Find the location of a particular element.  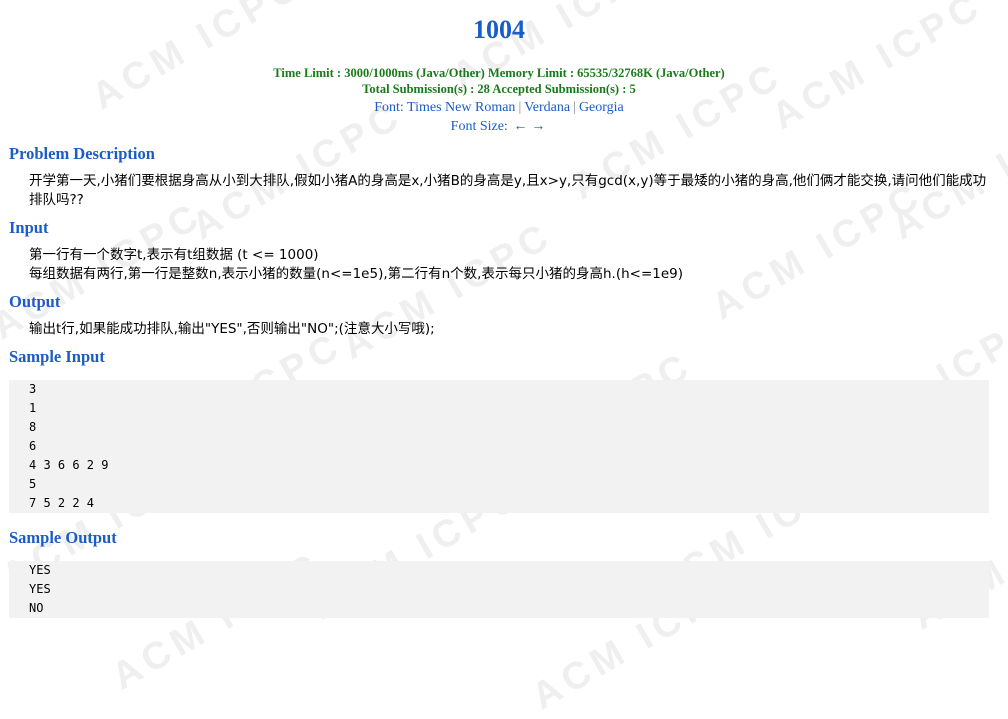

font-selector: Font: Times New Roman | Verdana | Georgia is located at coordinates (499, 107).